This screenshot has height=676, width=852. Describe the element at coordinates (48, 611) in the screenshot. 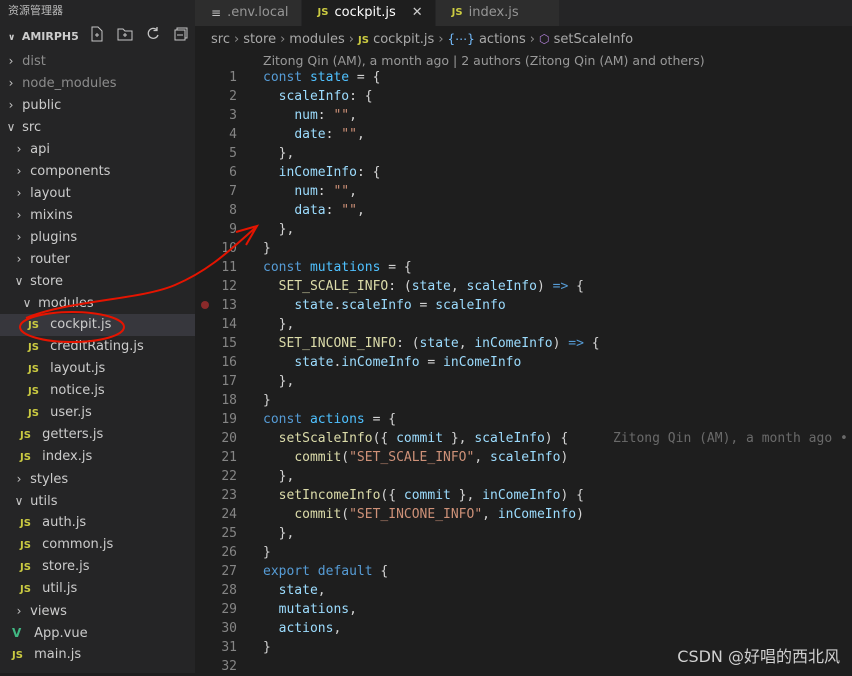

I see `tree-label: views` at that location.